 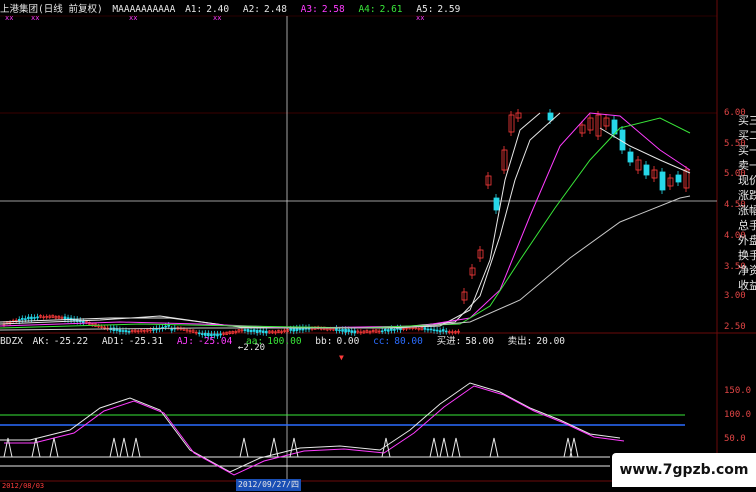 I want to click on quote-item: 买一, so click(x=747, y=150).